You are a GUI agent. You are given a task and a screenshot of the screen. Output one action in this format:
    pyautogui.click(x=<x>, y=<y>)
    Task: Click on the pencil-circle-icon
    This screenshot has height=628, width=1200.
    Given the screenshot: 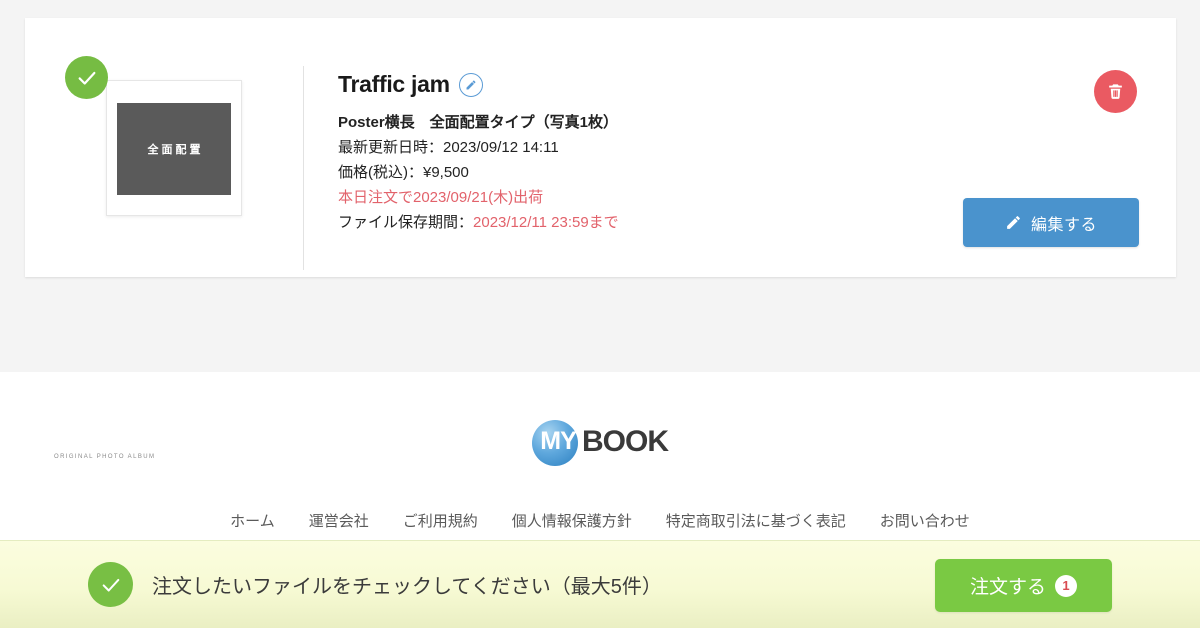 What is the action you would take?
    pyautogui.click(x=470, y=84)
    